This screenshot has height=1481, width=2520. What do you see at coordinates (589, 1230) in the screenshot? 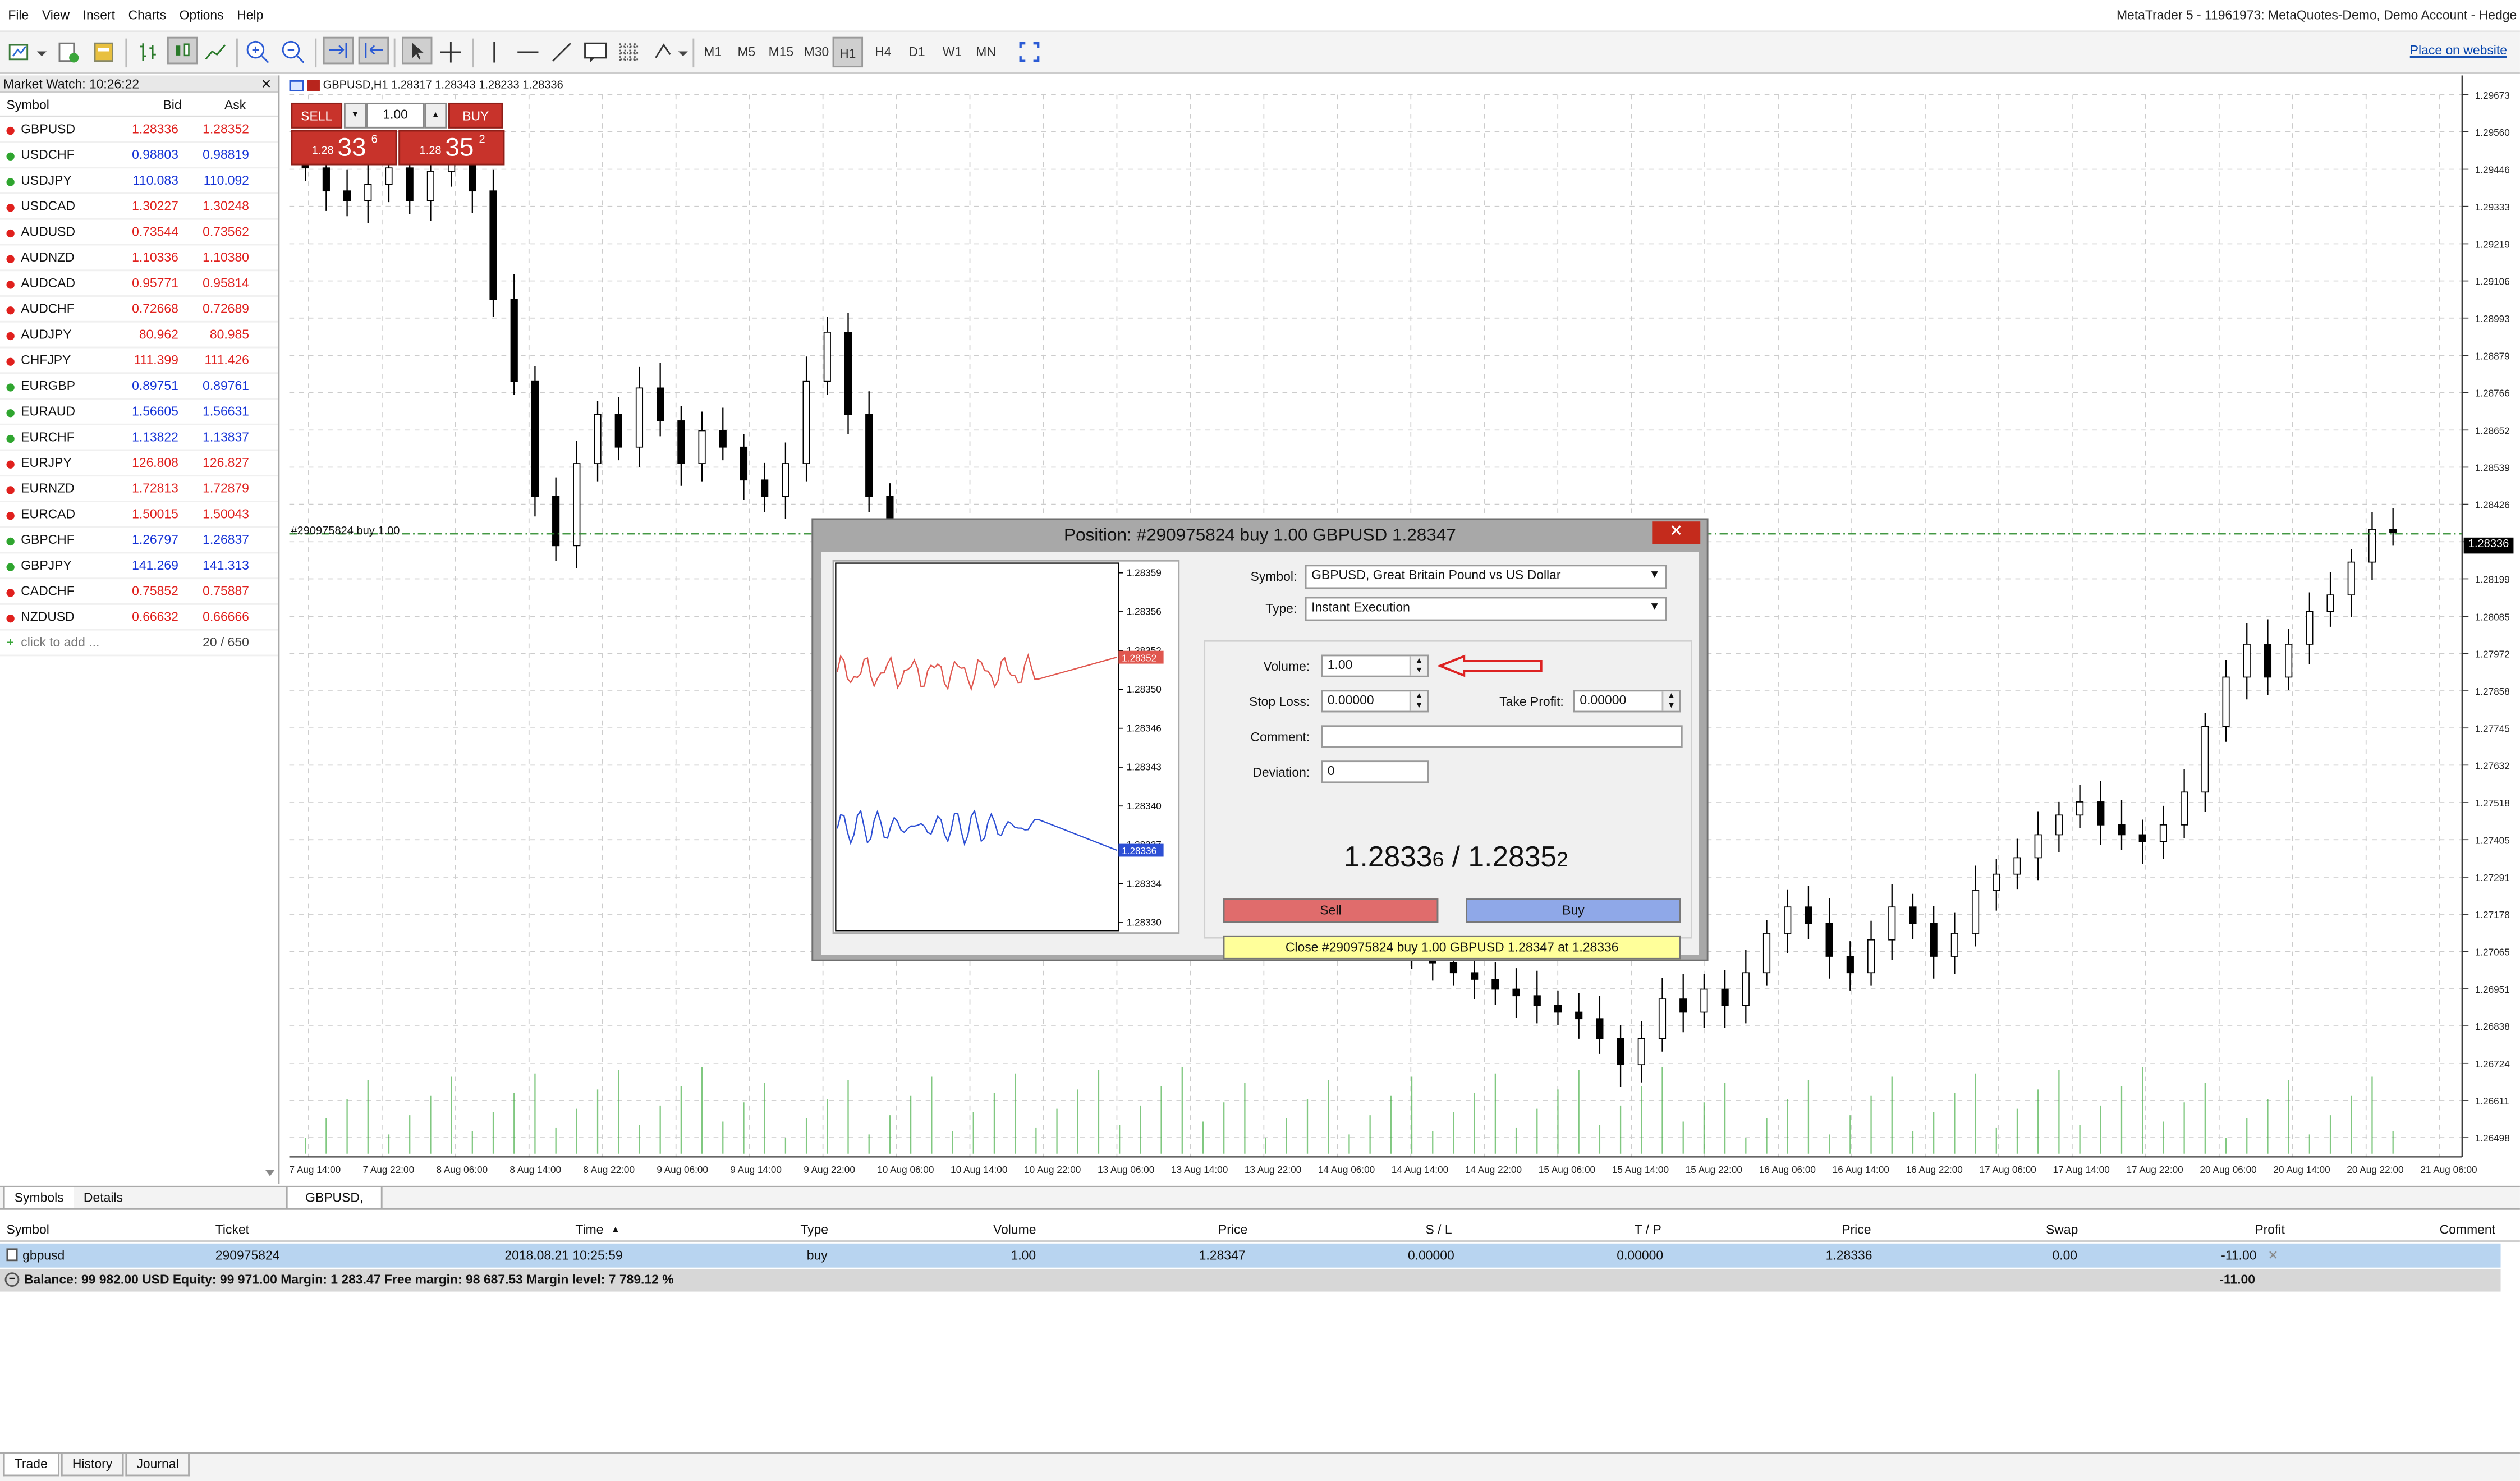
I see `col-time: Time` at bounding box center [589, 1230].